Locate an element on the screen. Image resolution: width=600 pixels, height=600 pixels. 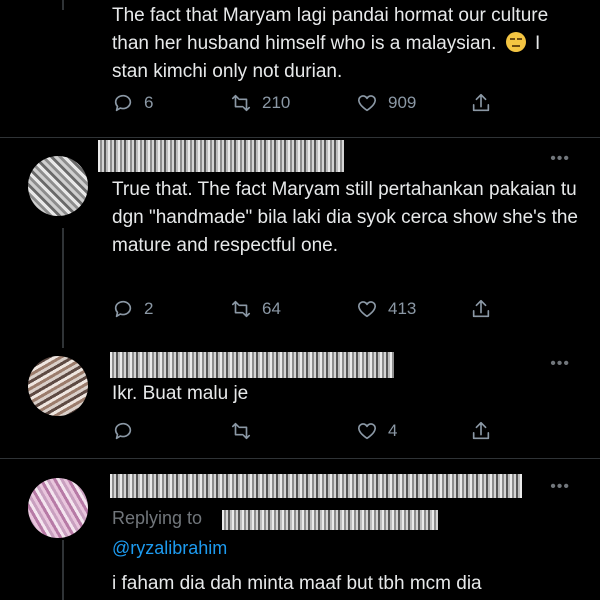
tweet-actions: 2 64 413 is located at coordinates (322, 309).